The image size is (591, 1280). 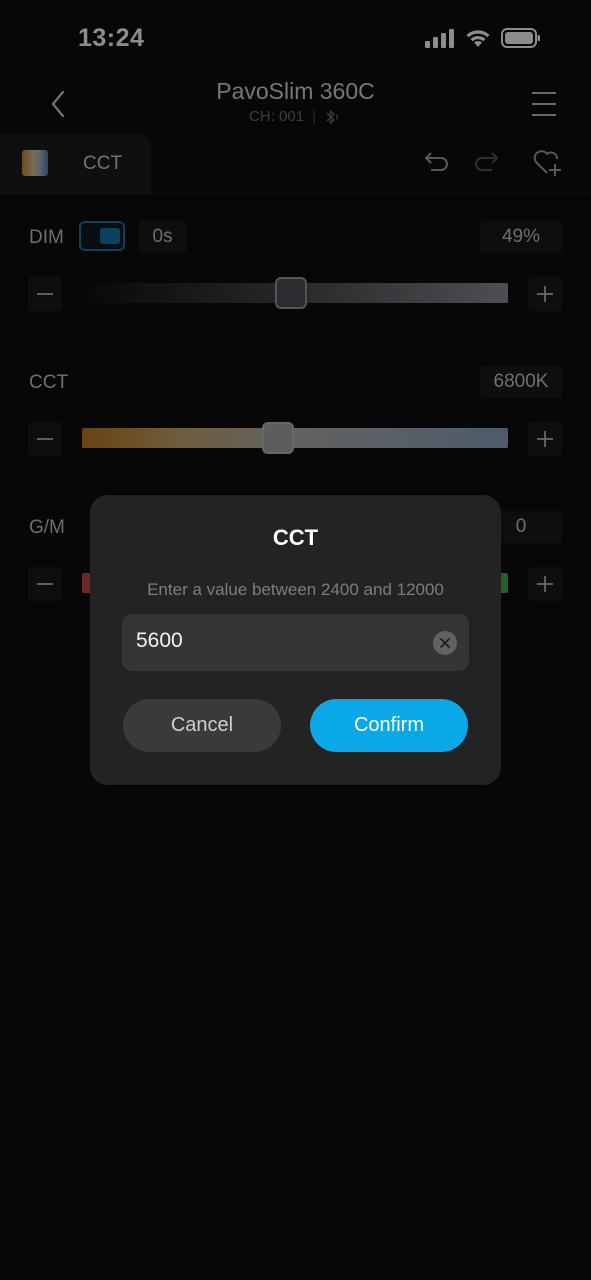 I want to click on clear-input-button, so click(x=445, y=643).